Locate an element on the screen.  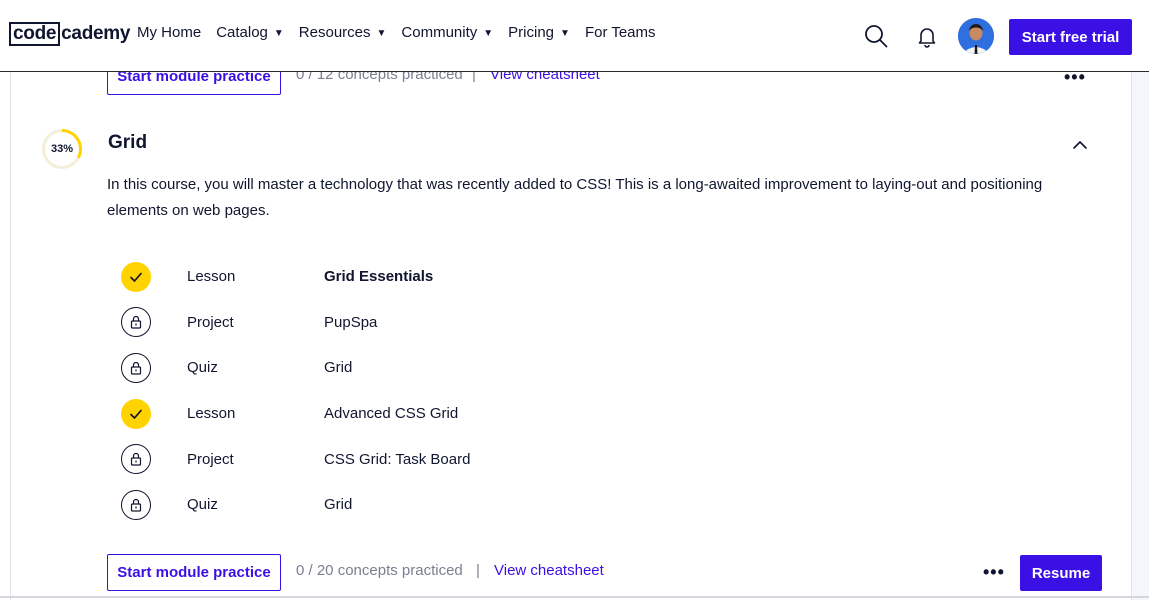
content-item: Project PupSpa is located at coordinates (571, 323).